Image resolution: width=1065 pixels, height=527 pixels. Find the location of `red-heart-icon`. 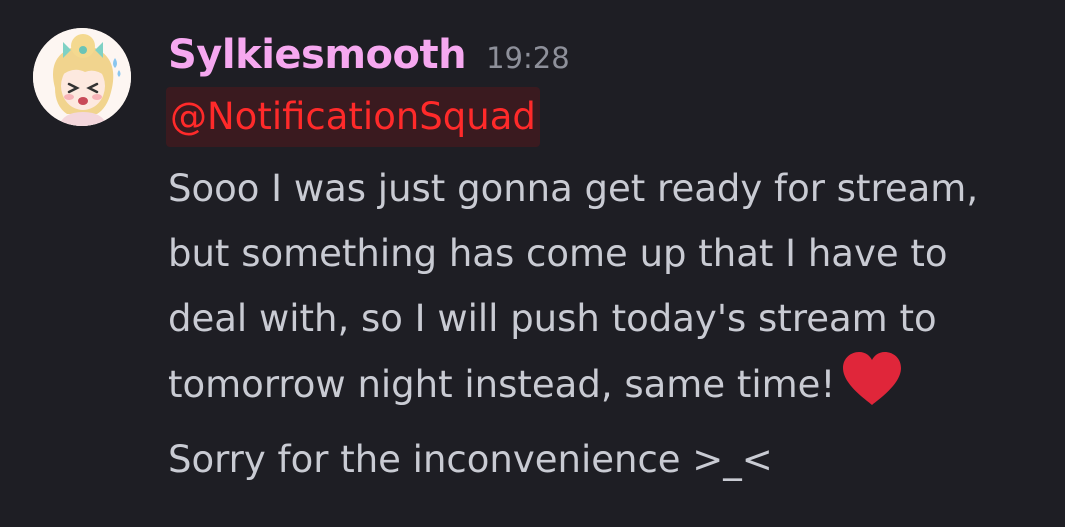

red-heart-icon is located at coordinates (872, 389).